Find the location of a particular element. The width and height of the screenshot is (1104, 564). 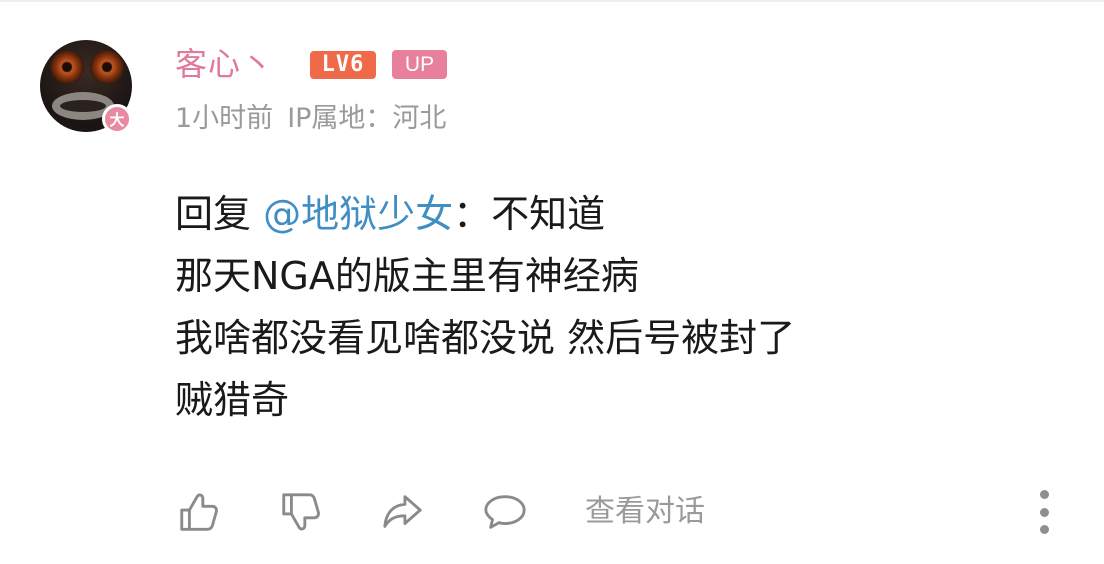

comment-line: 那天NGA的版主里有神经病 is located at coordinates (407, 276).